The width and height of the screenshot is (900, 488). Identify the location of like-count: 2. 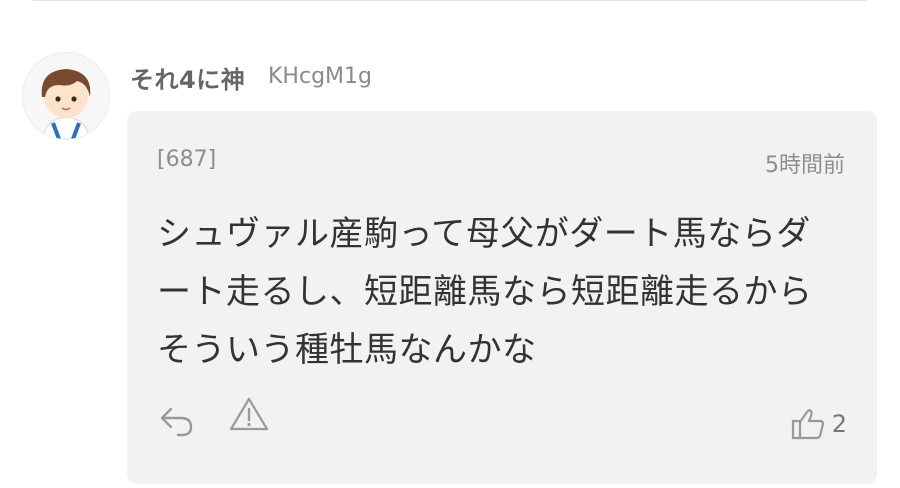
(839, 424).